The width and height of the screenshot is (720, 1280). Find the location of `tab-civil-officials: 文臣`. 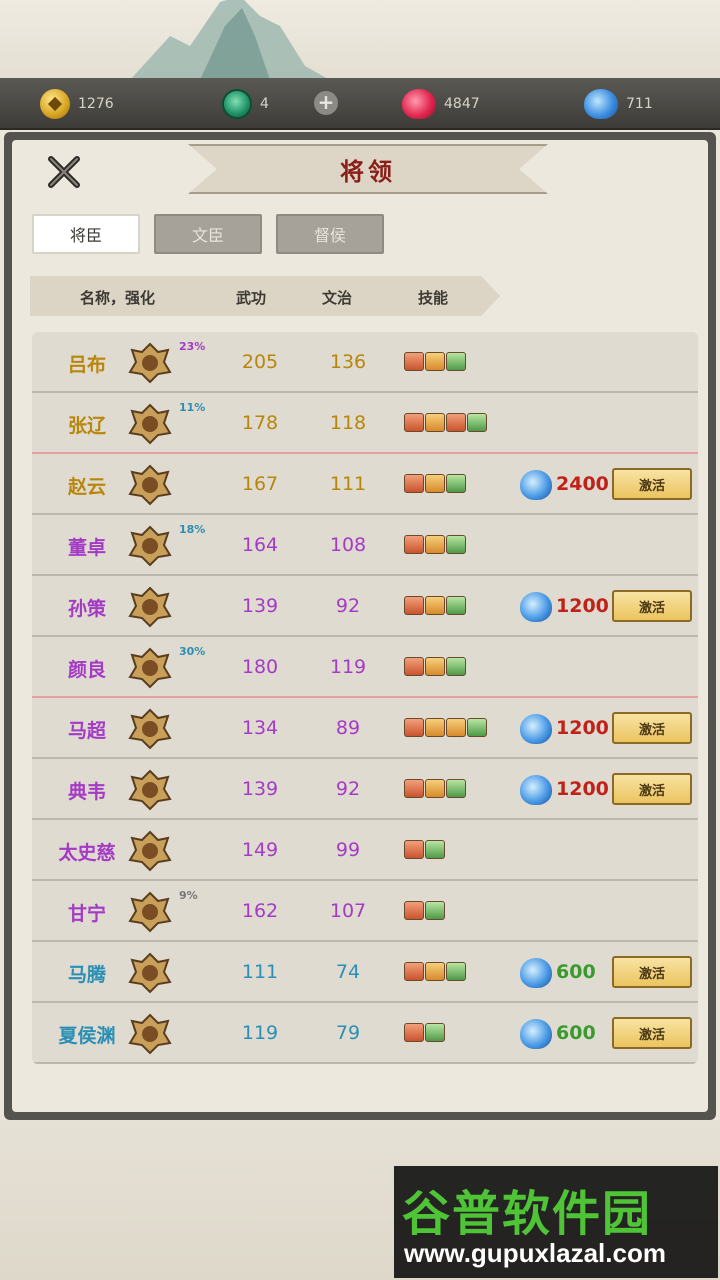

tab-civil-officials: 文臣 is located at coordinates (208, 234).